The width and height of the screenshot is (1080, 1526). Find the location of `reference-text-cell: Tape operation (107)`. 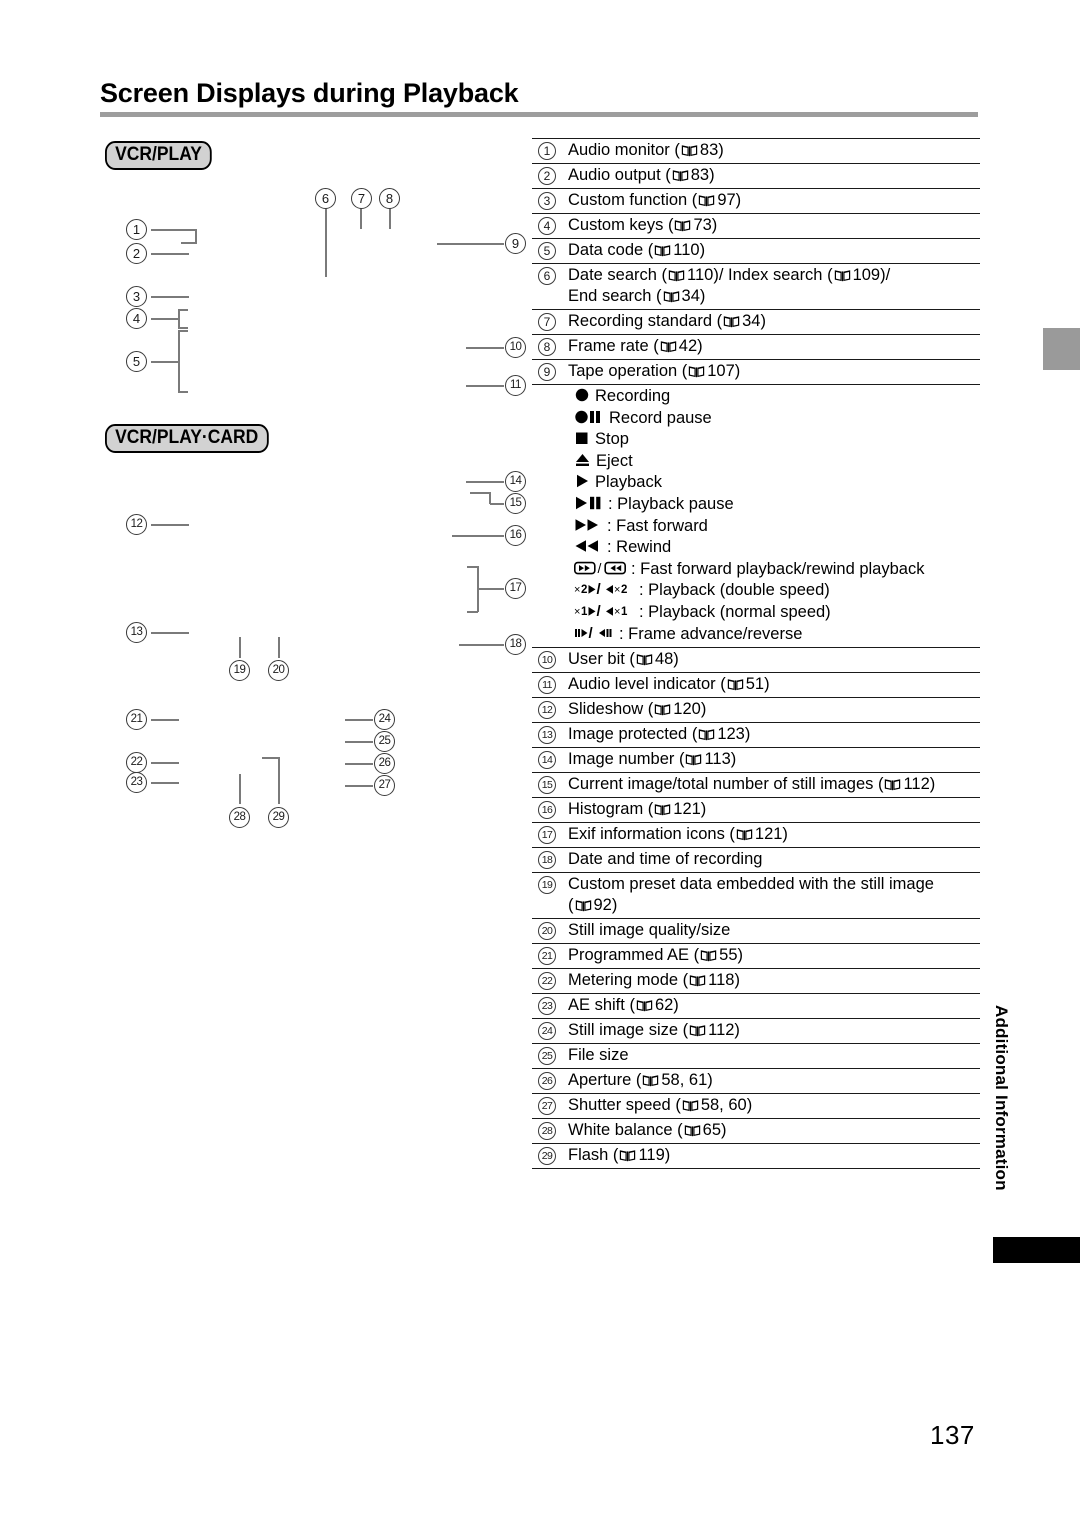

reference-text-cell: Tape operation (107) is located at coordinates (774, 371).